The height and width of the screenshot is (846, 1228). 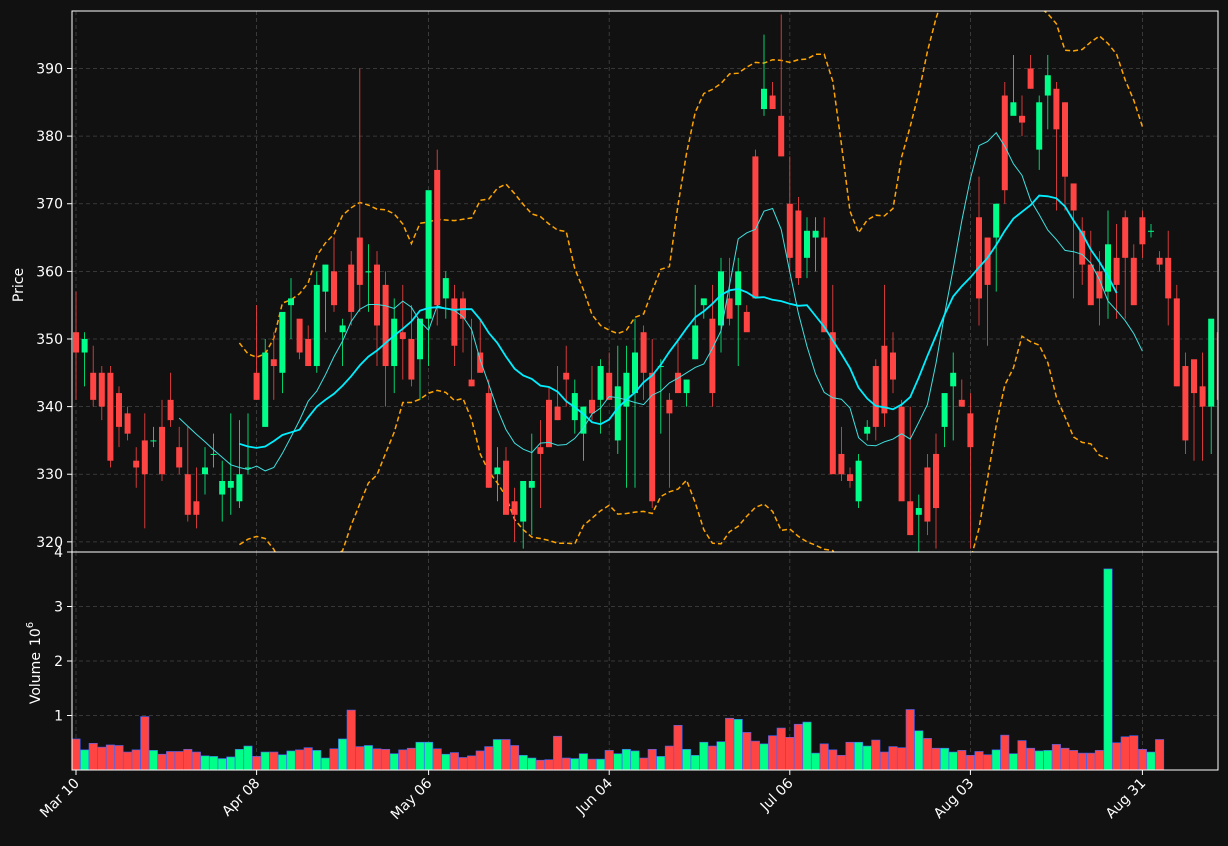 I want to click on price-axis-label: Price, so click(x=19, y=285).